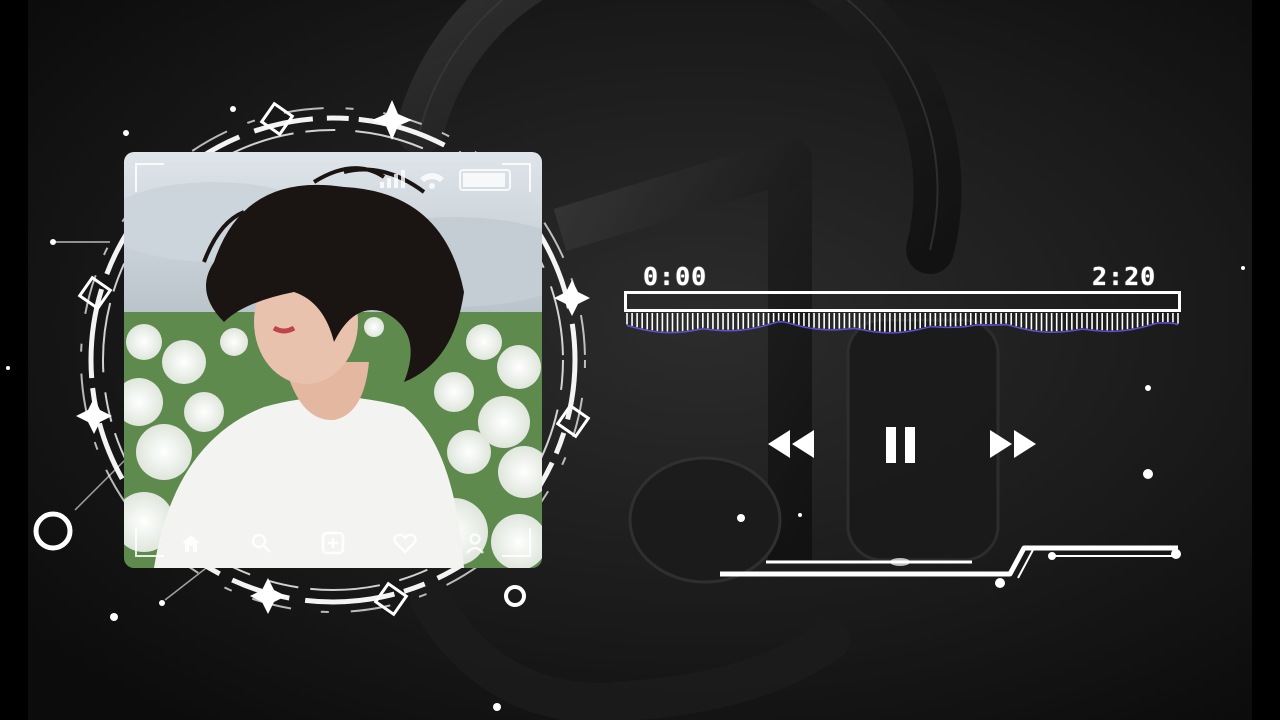 The height and width of the screenshot is (720, 1280). What do you see at coordinates (950, 562) in the screenshot?
I see `decorative-line-bar` at bounding box center [950, 562].